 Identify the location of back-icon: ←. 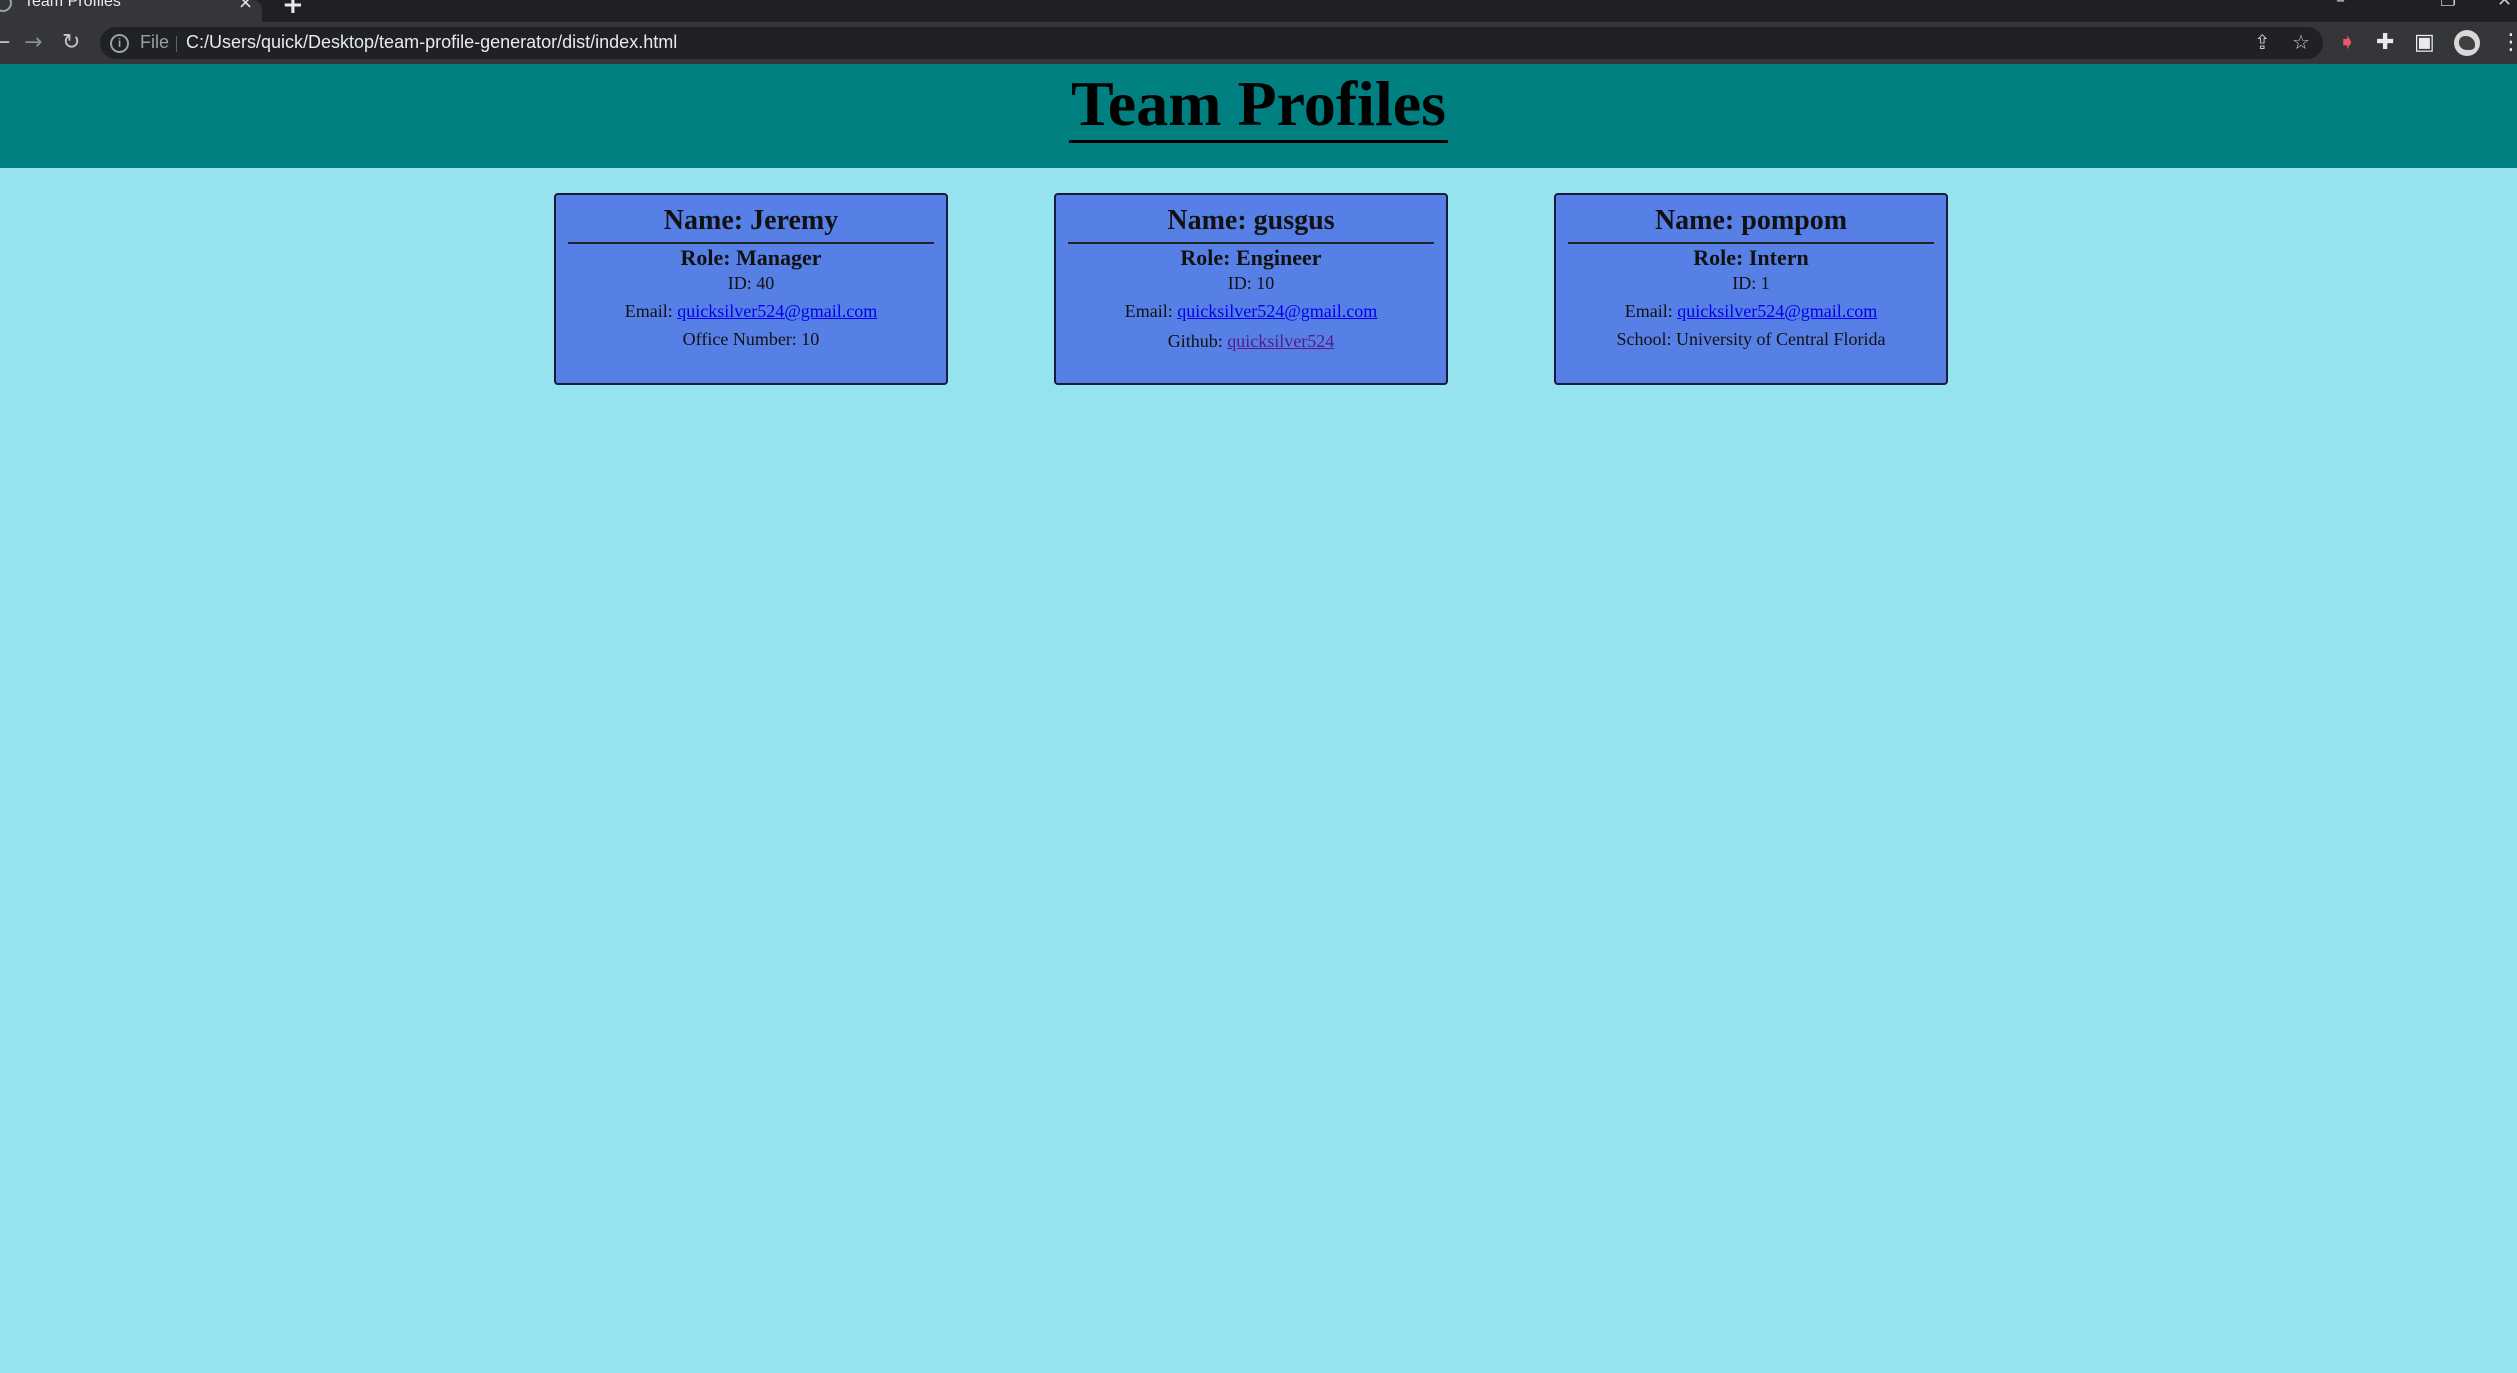
(5, 43).